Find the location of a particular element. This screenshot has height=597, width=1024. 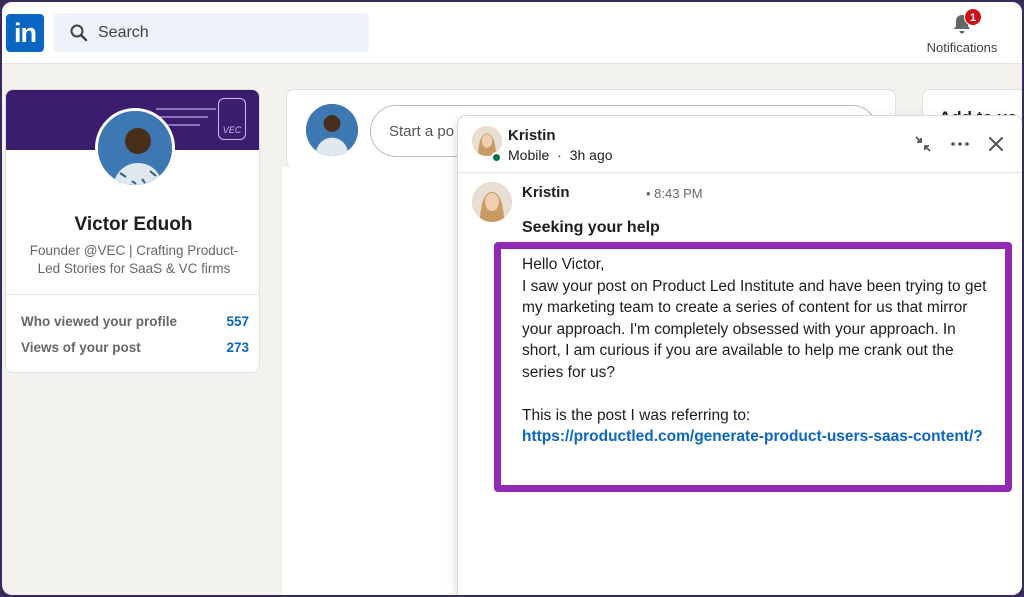

search-icon is located at coordinates (79, 33).